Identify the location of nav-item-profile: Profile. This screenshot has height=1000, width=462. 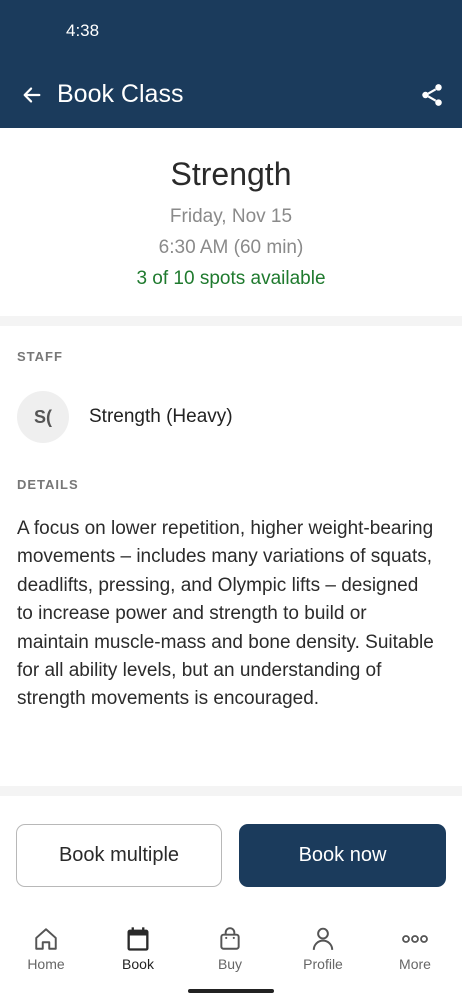
(323, 949).